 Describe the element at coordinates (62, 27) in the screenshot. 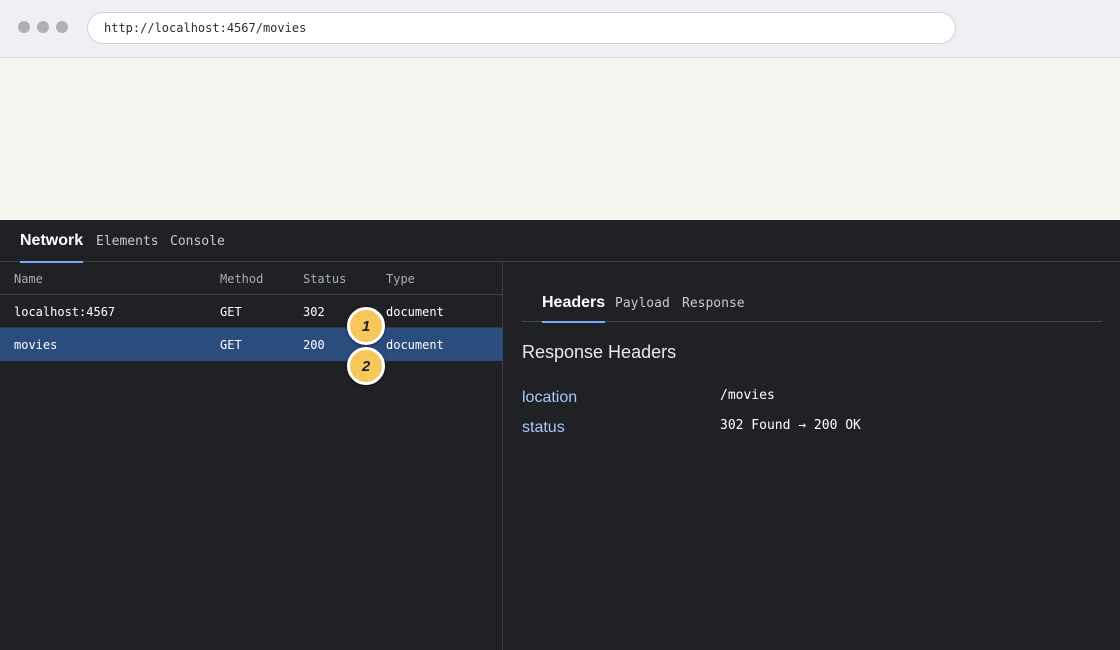

I see `maximize-window-dot` at that location.